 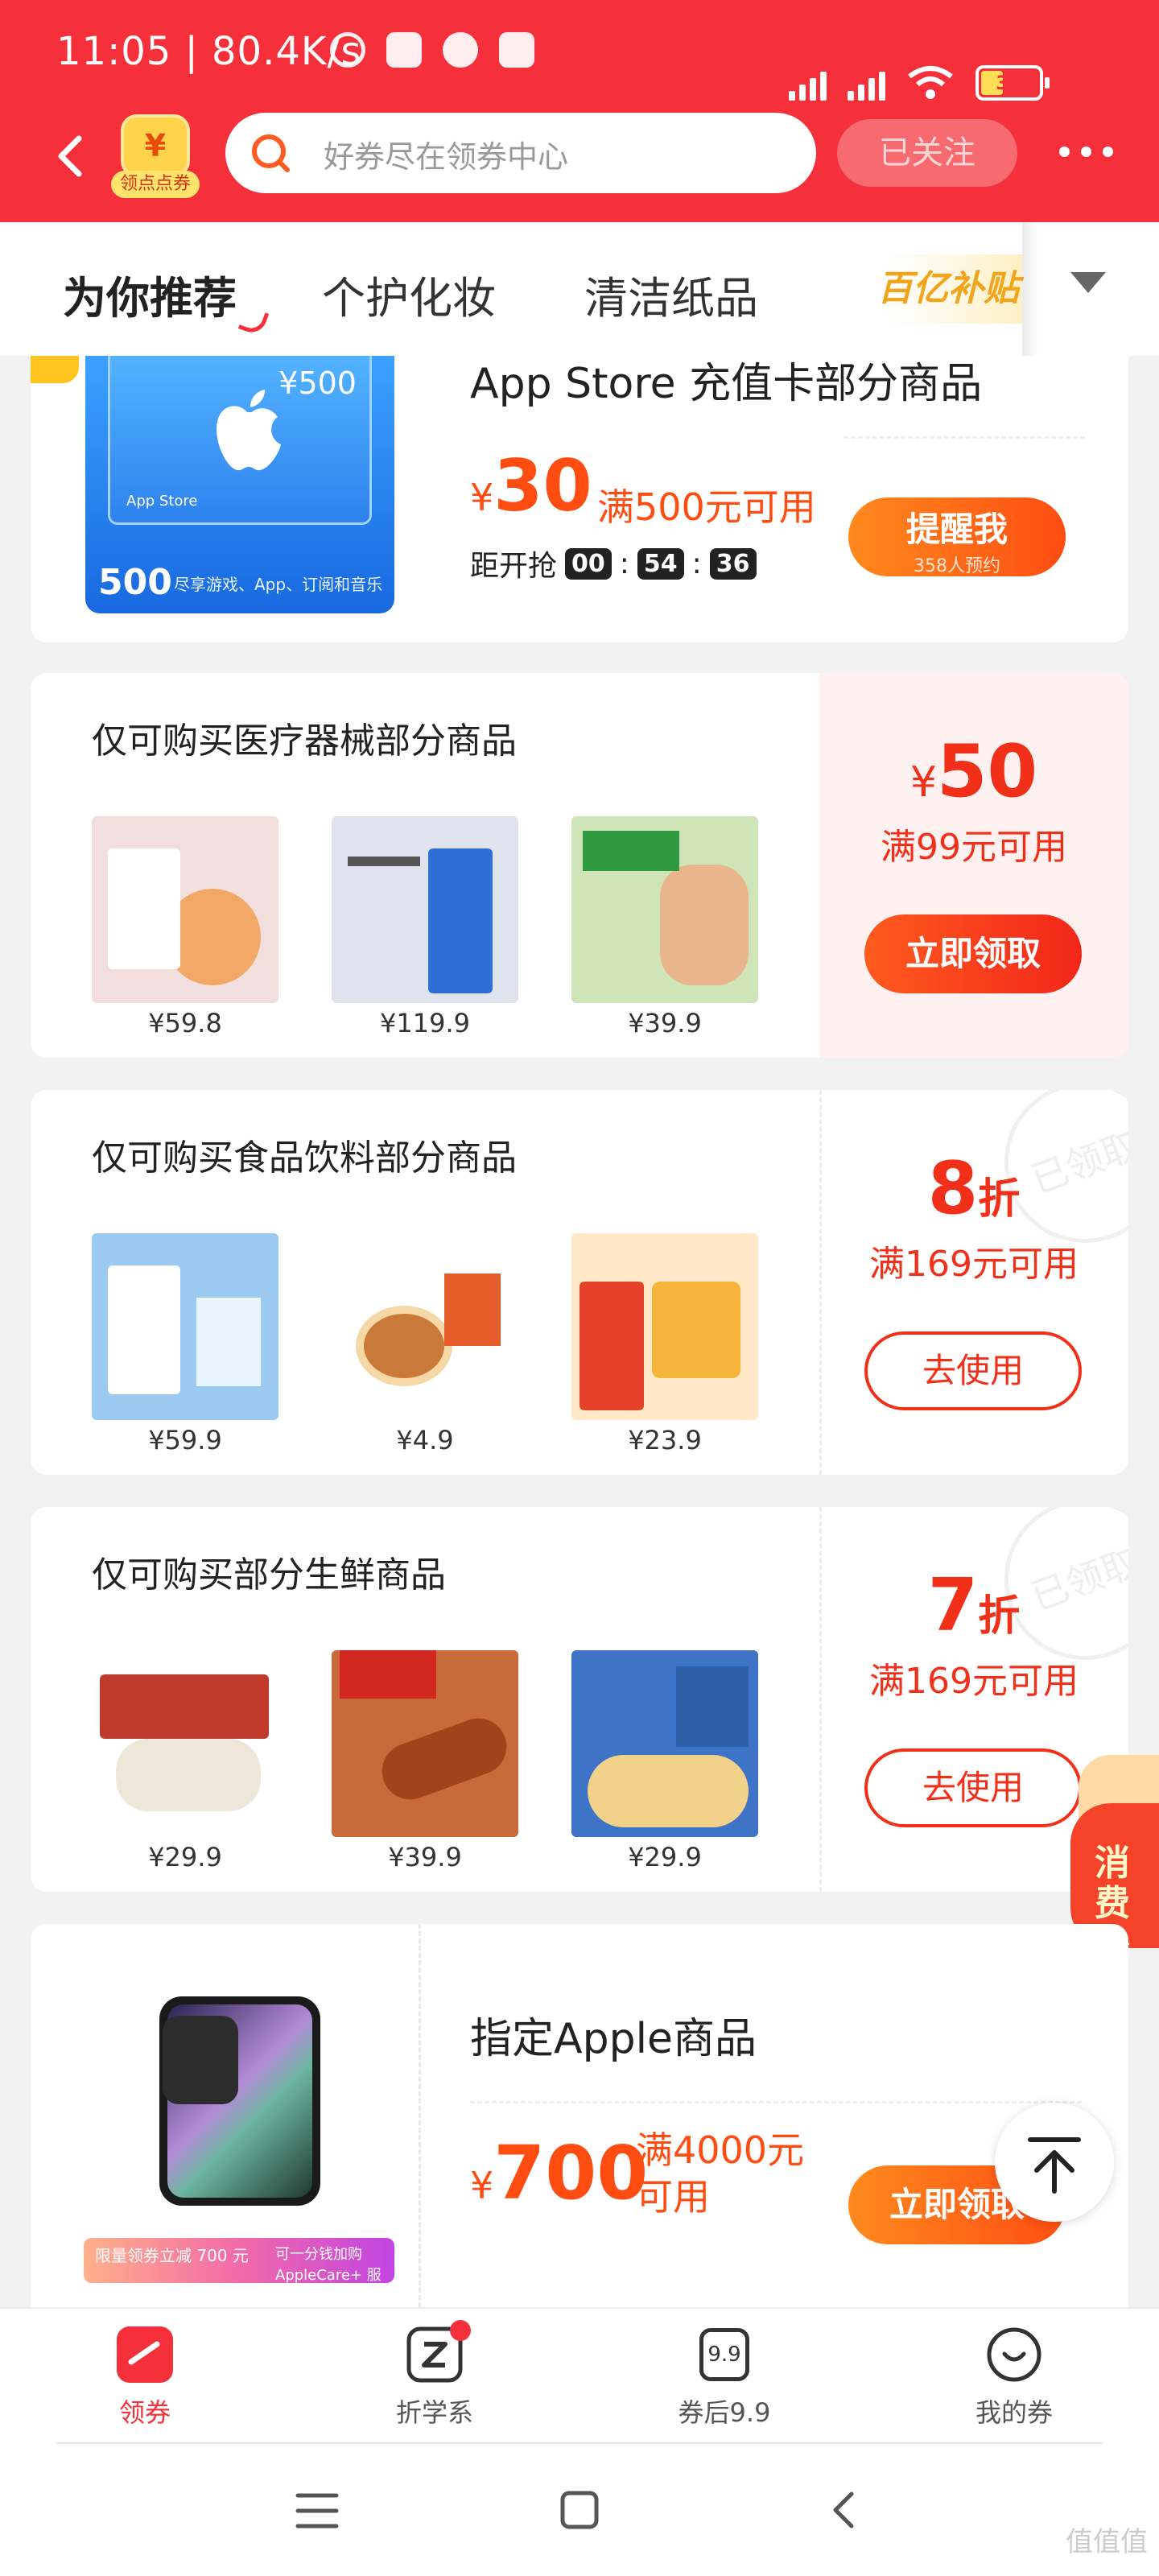 What do you see at coordinates (135, 582) in the screenshot?
I see `gift-big-amount: 500` at bounding box center [135, 582].